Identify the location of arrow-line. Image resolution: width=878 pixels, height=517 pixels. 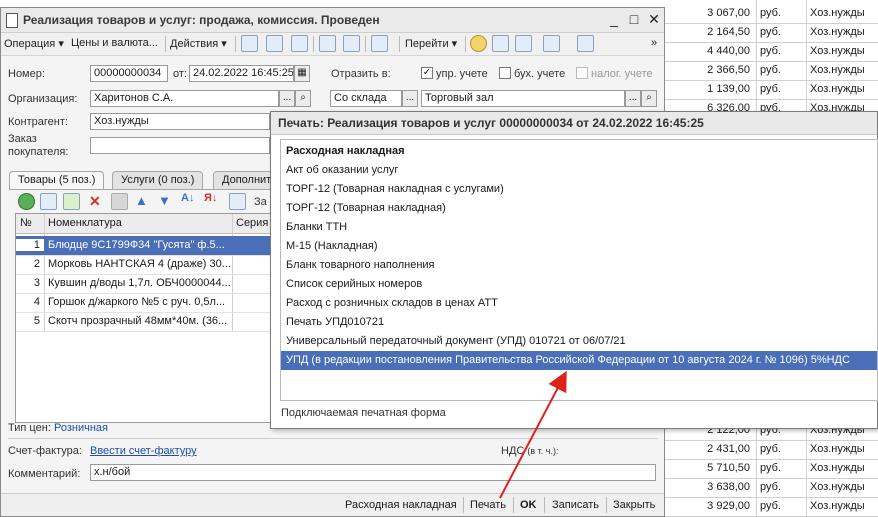
(533, 434).